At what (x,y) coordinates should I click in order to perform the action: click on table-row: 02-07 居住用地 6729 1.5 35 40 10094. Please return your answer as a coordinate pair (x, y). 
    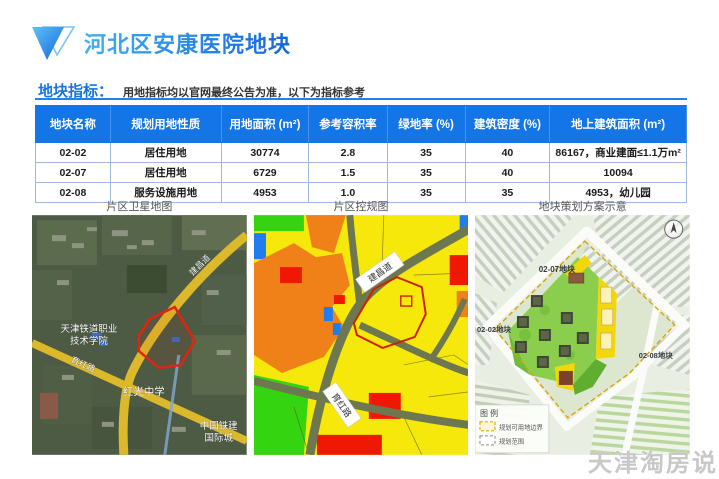
    Looking at the image, I should click on (361, 172).